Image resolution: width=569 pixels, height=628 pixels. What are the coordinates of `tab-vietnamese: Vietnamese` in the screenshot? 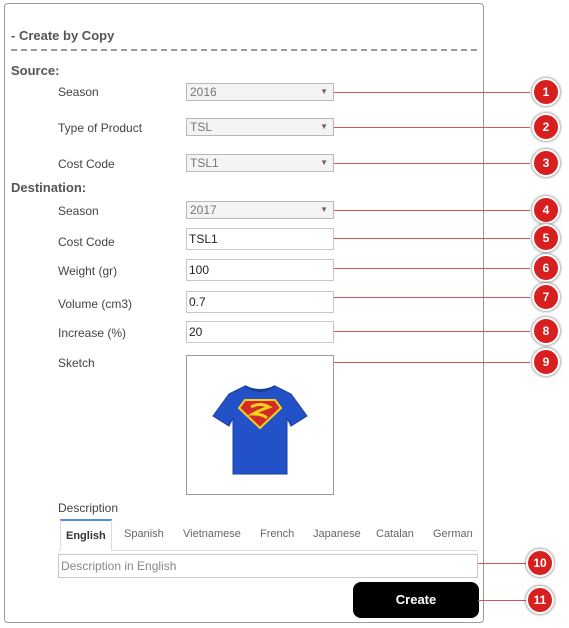 It's located at (212, 534).